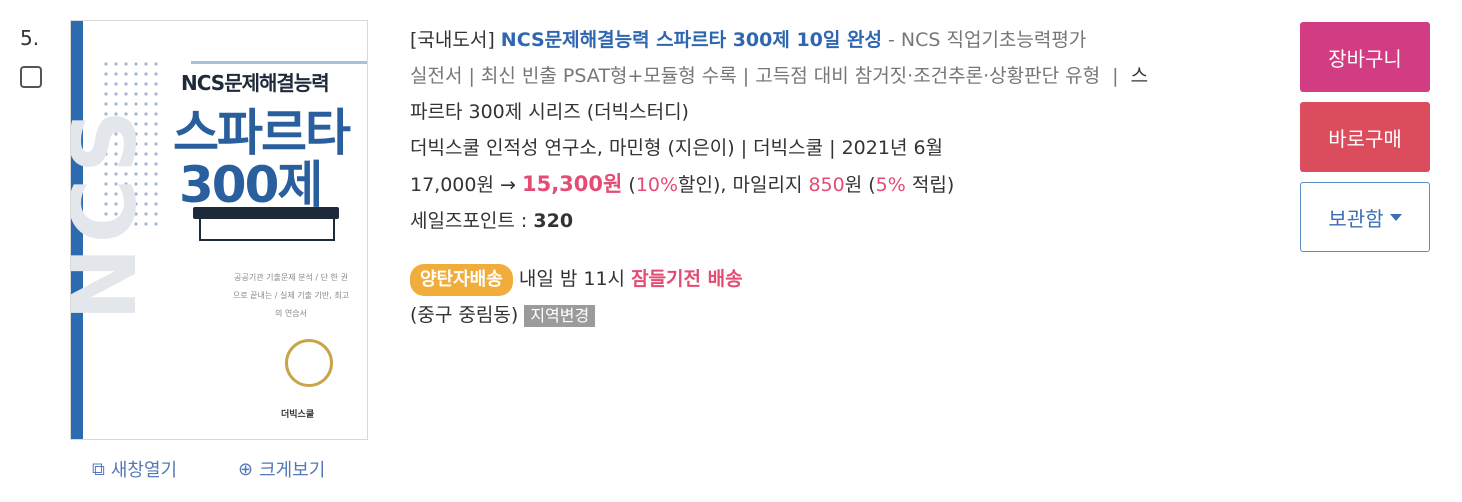 The height and width of the screenshot is (502, 1462). Describe the element at coordinates (452, 185) in the screenshot. I see `original-price: 17,000원` at that location.